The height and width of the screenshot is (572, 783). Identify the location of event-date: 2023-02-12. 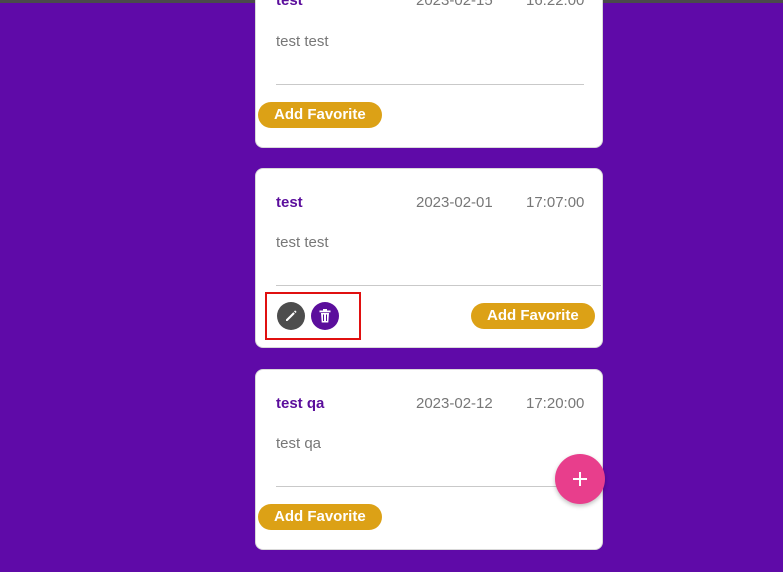
(454, 403).